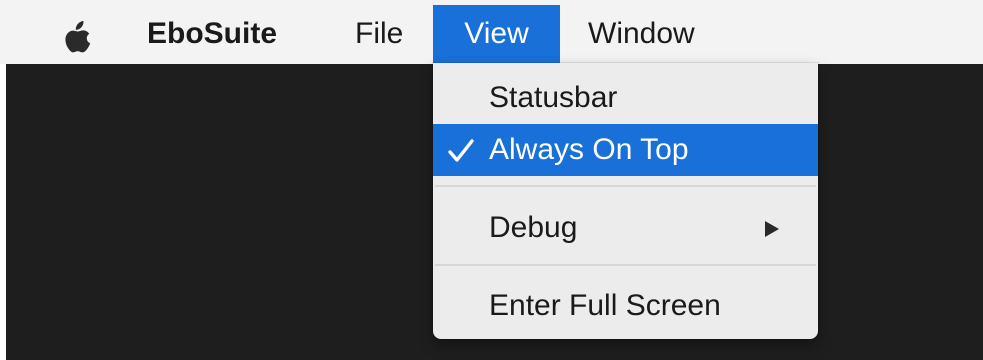 The height and width of the screenshot is (360, 983). I want to click on menu-item-always-on-top: Always On Top, so click(625, 150).